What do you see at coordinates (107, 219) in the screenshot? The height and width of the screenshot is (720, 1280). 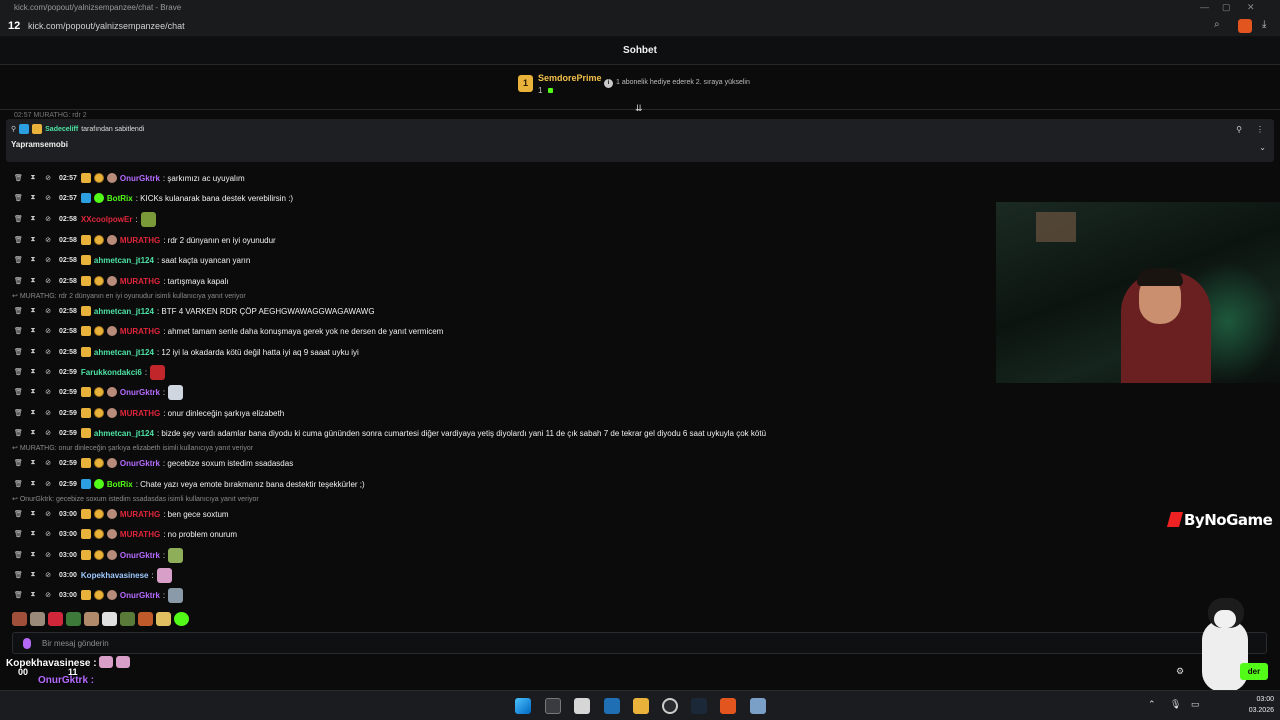 I see `message-username: XXcoolpowEr` at bounding box center [107, 219].